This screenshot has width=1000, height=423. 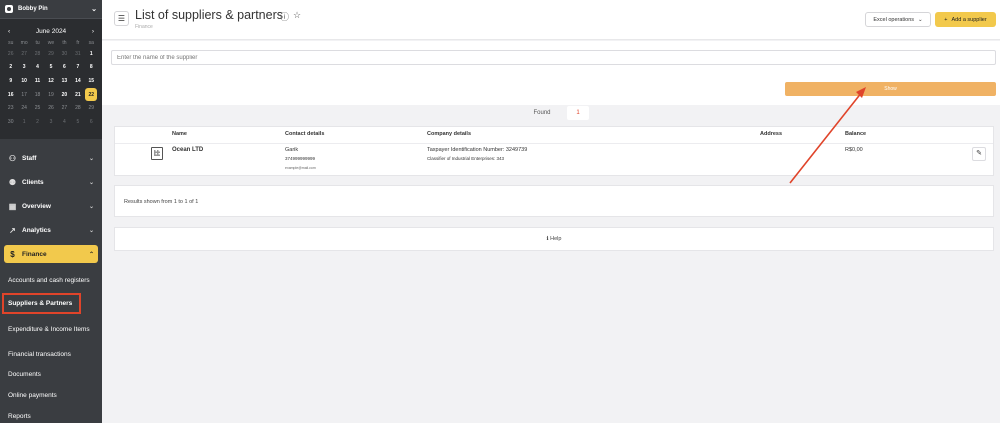 What do you see at coordinates (10, 108) in the screenshot?
I see `calendar-day: 23` at bounding box center [10, 108].